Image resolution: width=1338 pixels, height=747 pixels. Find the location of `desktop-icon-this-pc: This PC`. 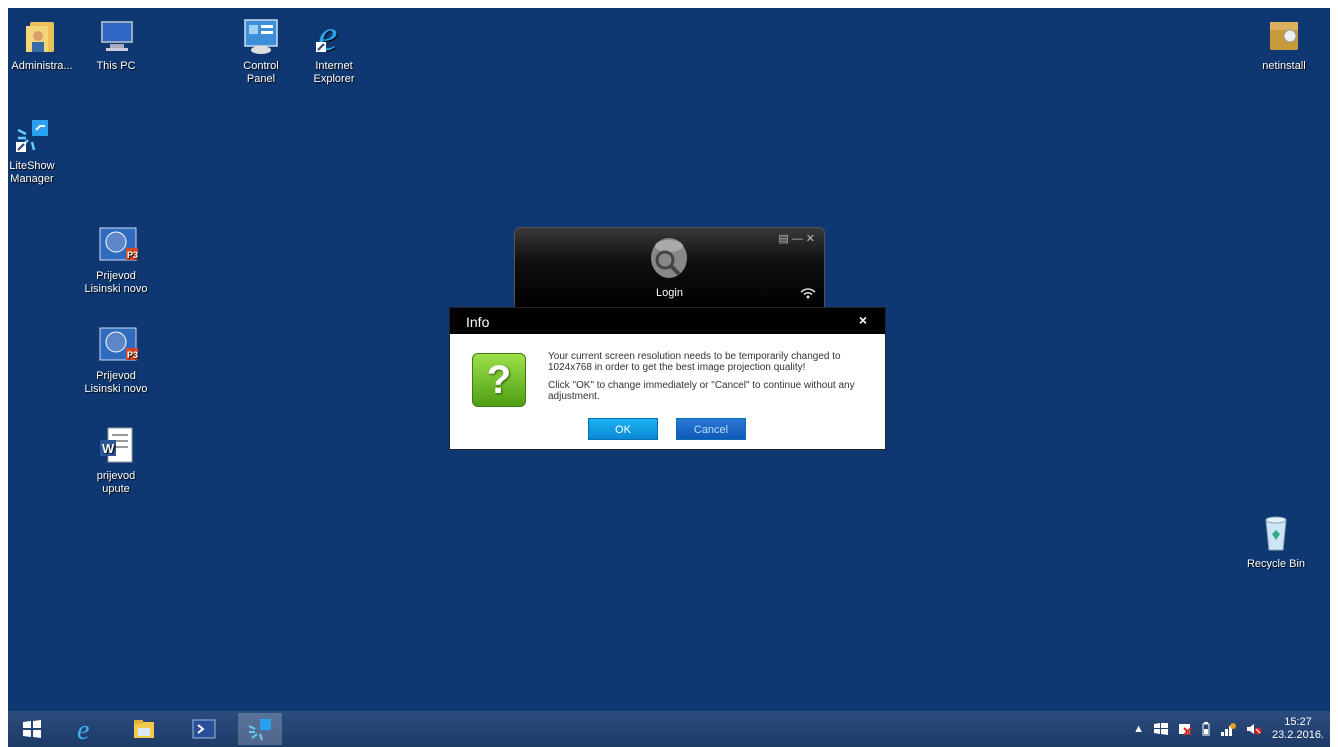

desktop-icon-this-pc: This PC is located at coordinates (116, 44).